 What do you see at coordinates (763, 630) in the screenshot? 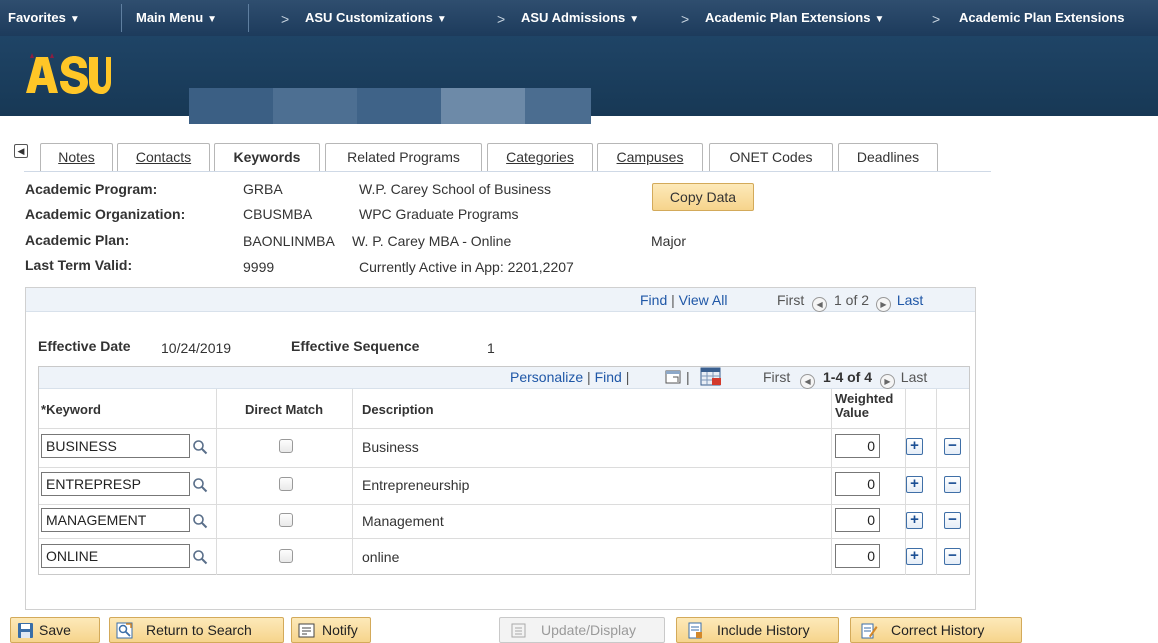
I see `include-history-label: Include History` at bounding box center [763, 630].